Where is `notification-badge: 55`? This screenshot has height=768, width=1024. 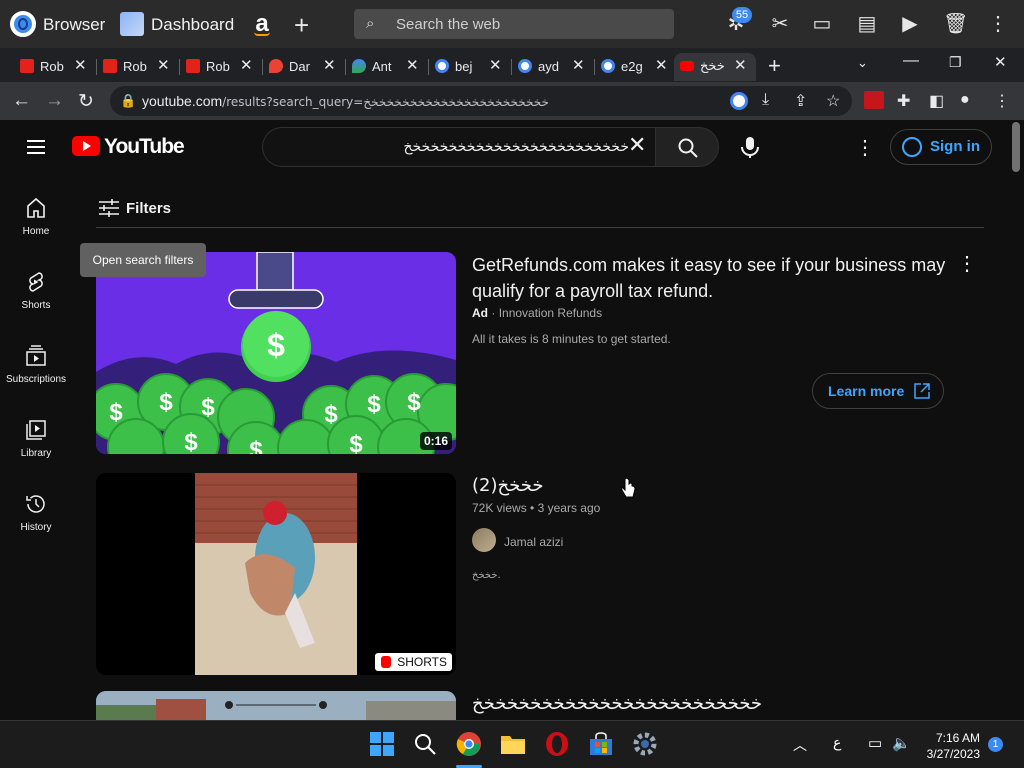 notification-badge: 55 is located at coordinates (742, 15).